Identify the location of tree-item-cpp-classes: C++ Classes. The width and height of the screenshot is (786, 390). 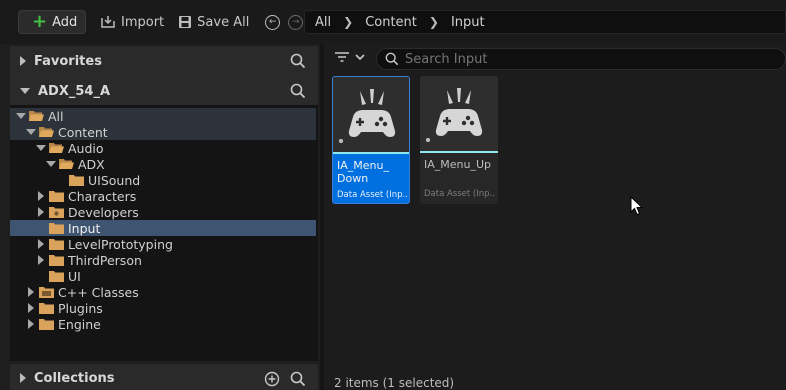
(163, 292).